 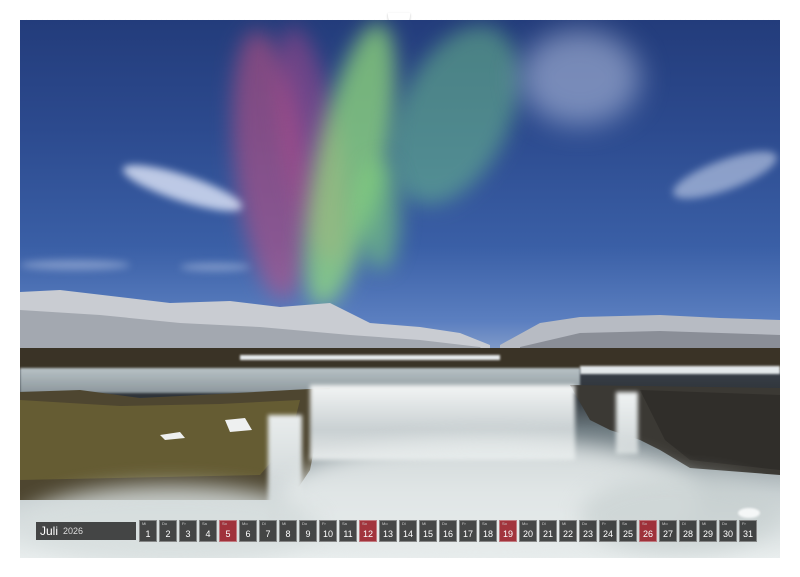 I want to click on day-cell: Mi 29, so click(x=708, y=531).